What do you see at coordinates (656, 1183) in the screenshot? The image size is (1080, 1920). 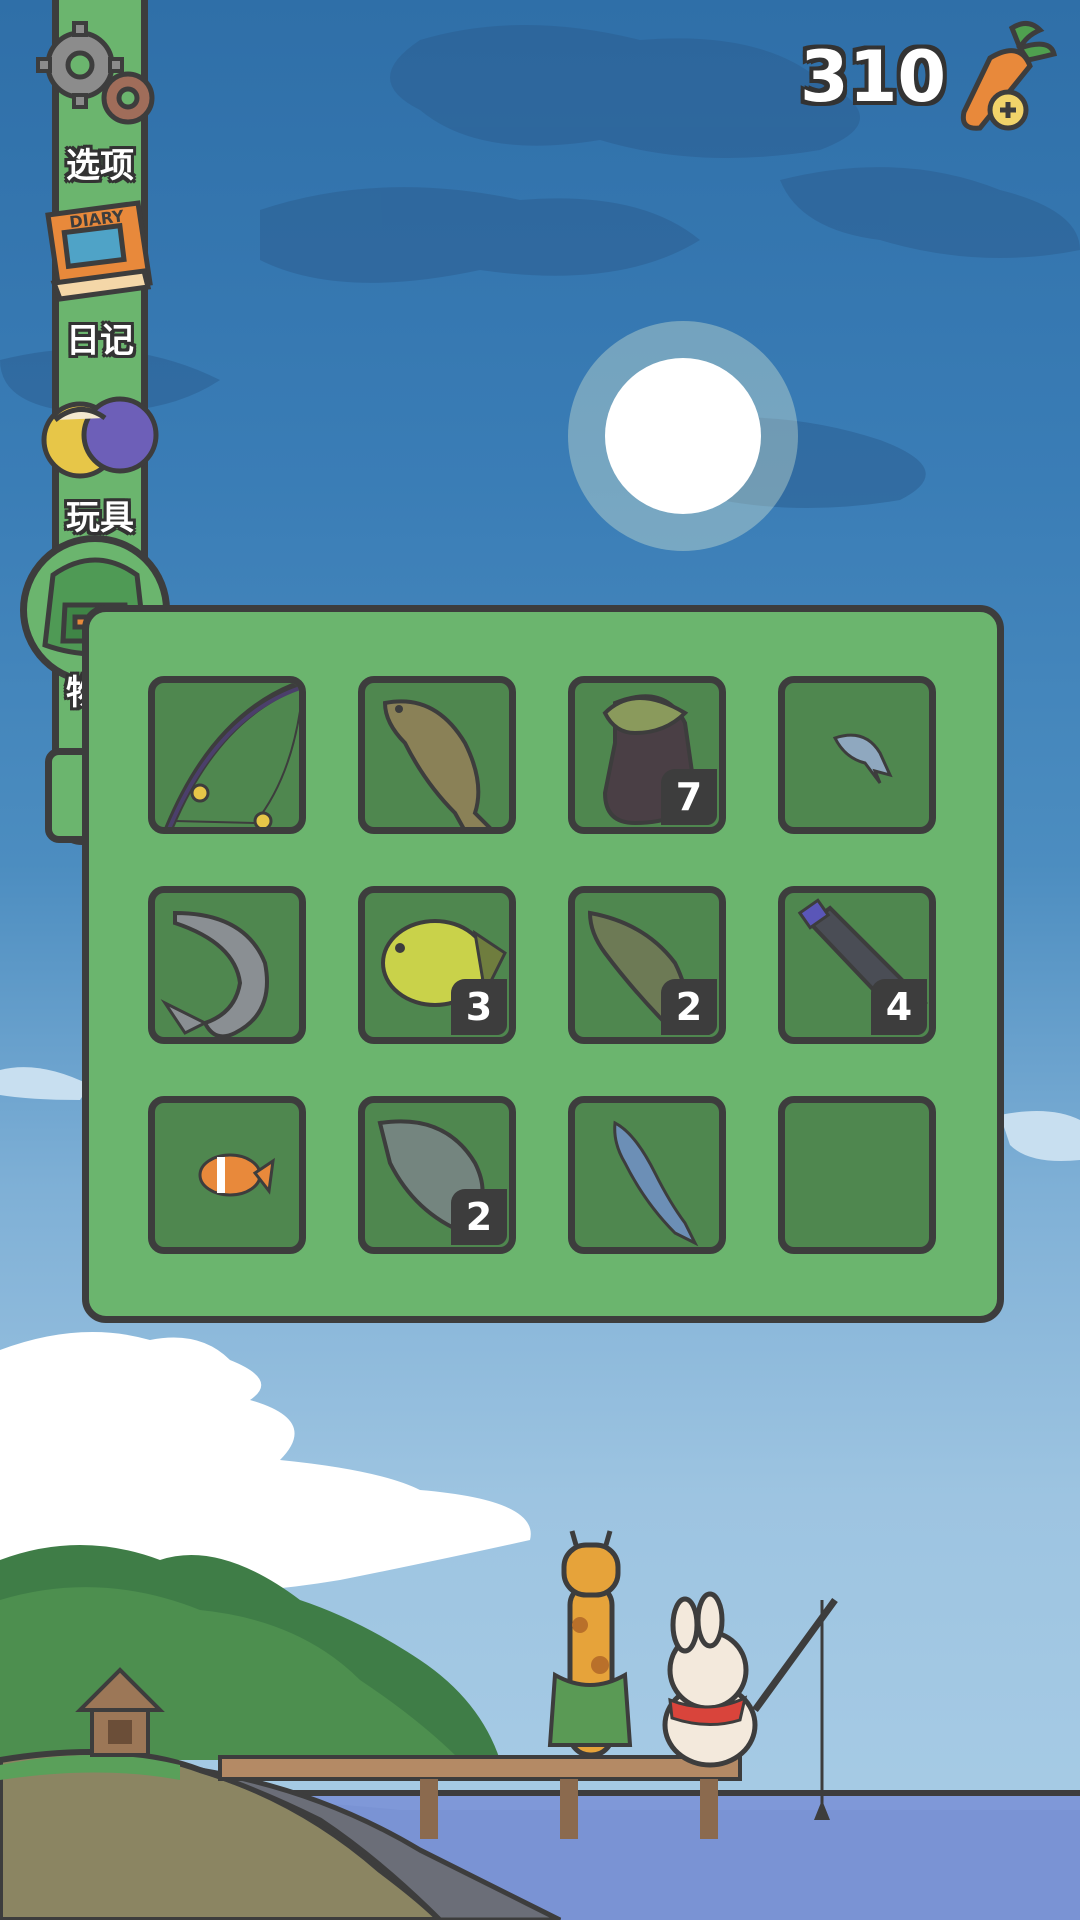 I see `sardine-icon` at bounding box center [656, 1183].